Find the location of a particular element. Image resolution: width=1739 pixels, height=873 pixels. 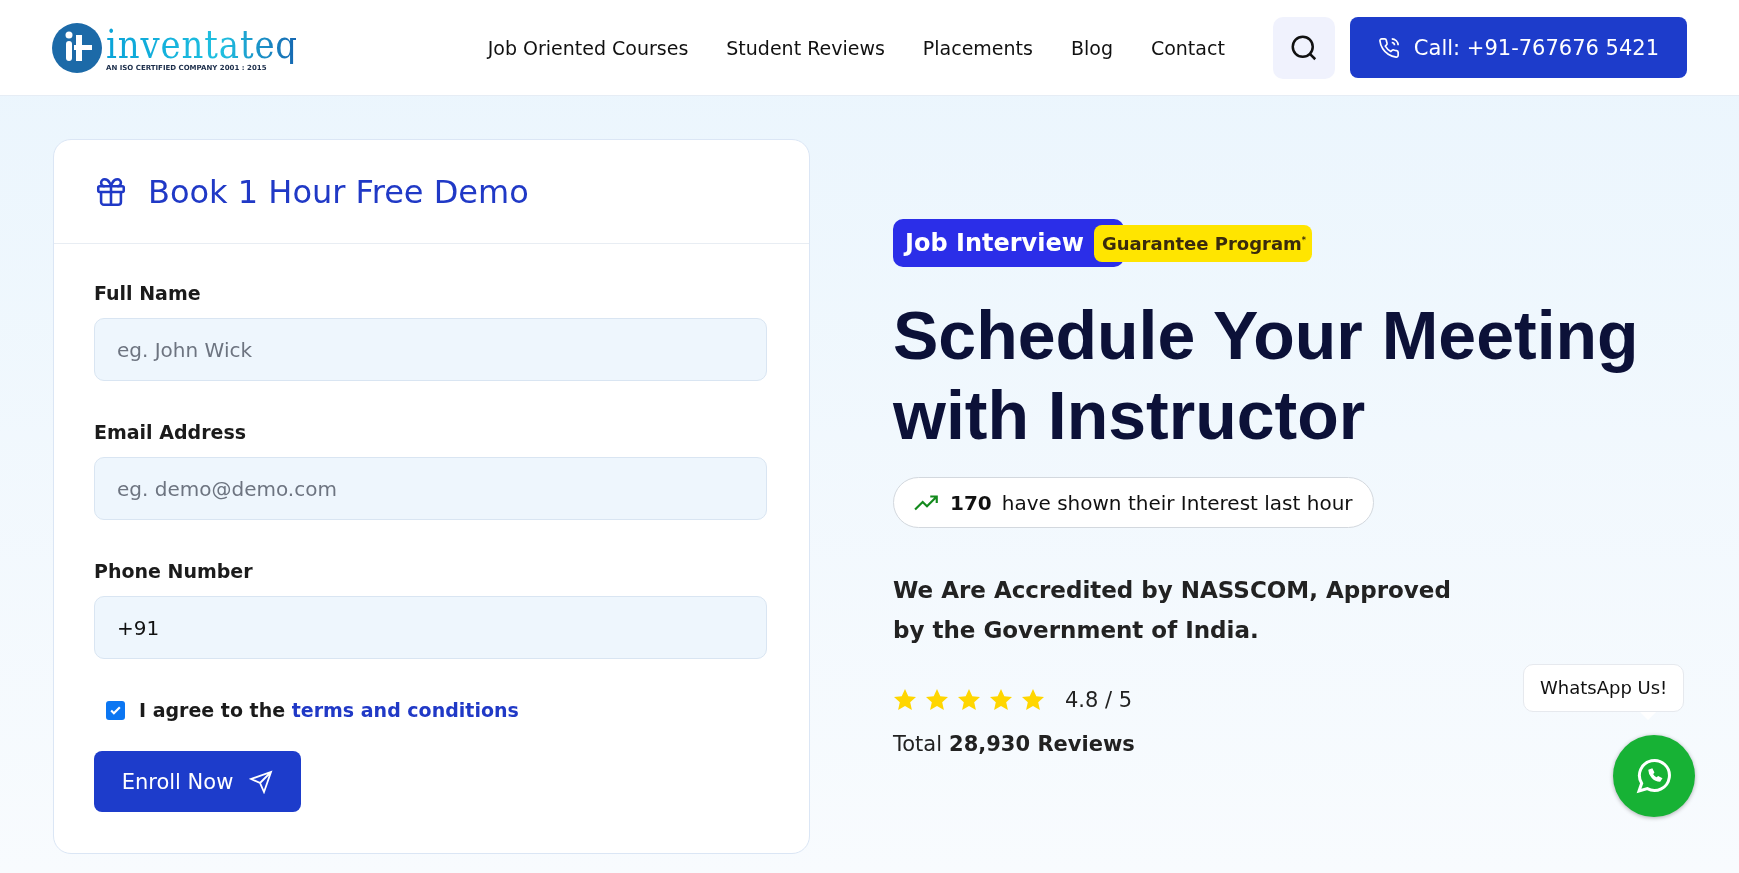

whatsapp-tooltip: WhatsApp Us! is located at coordinates (1604, 688).